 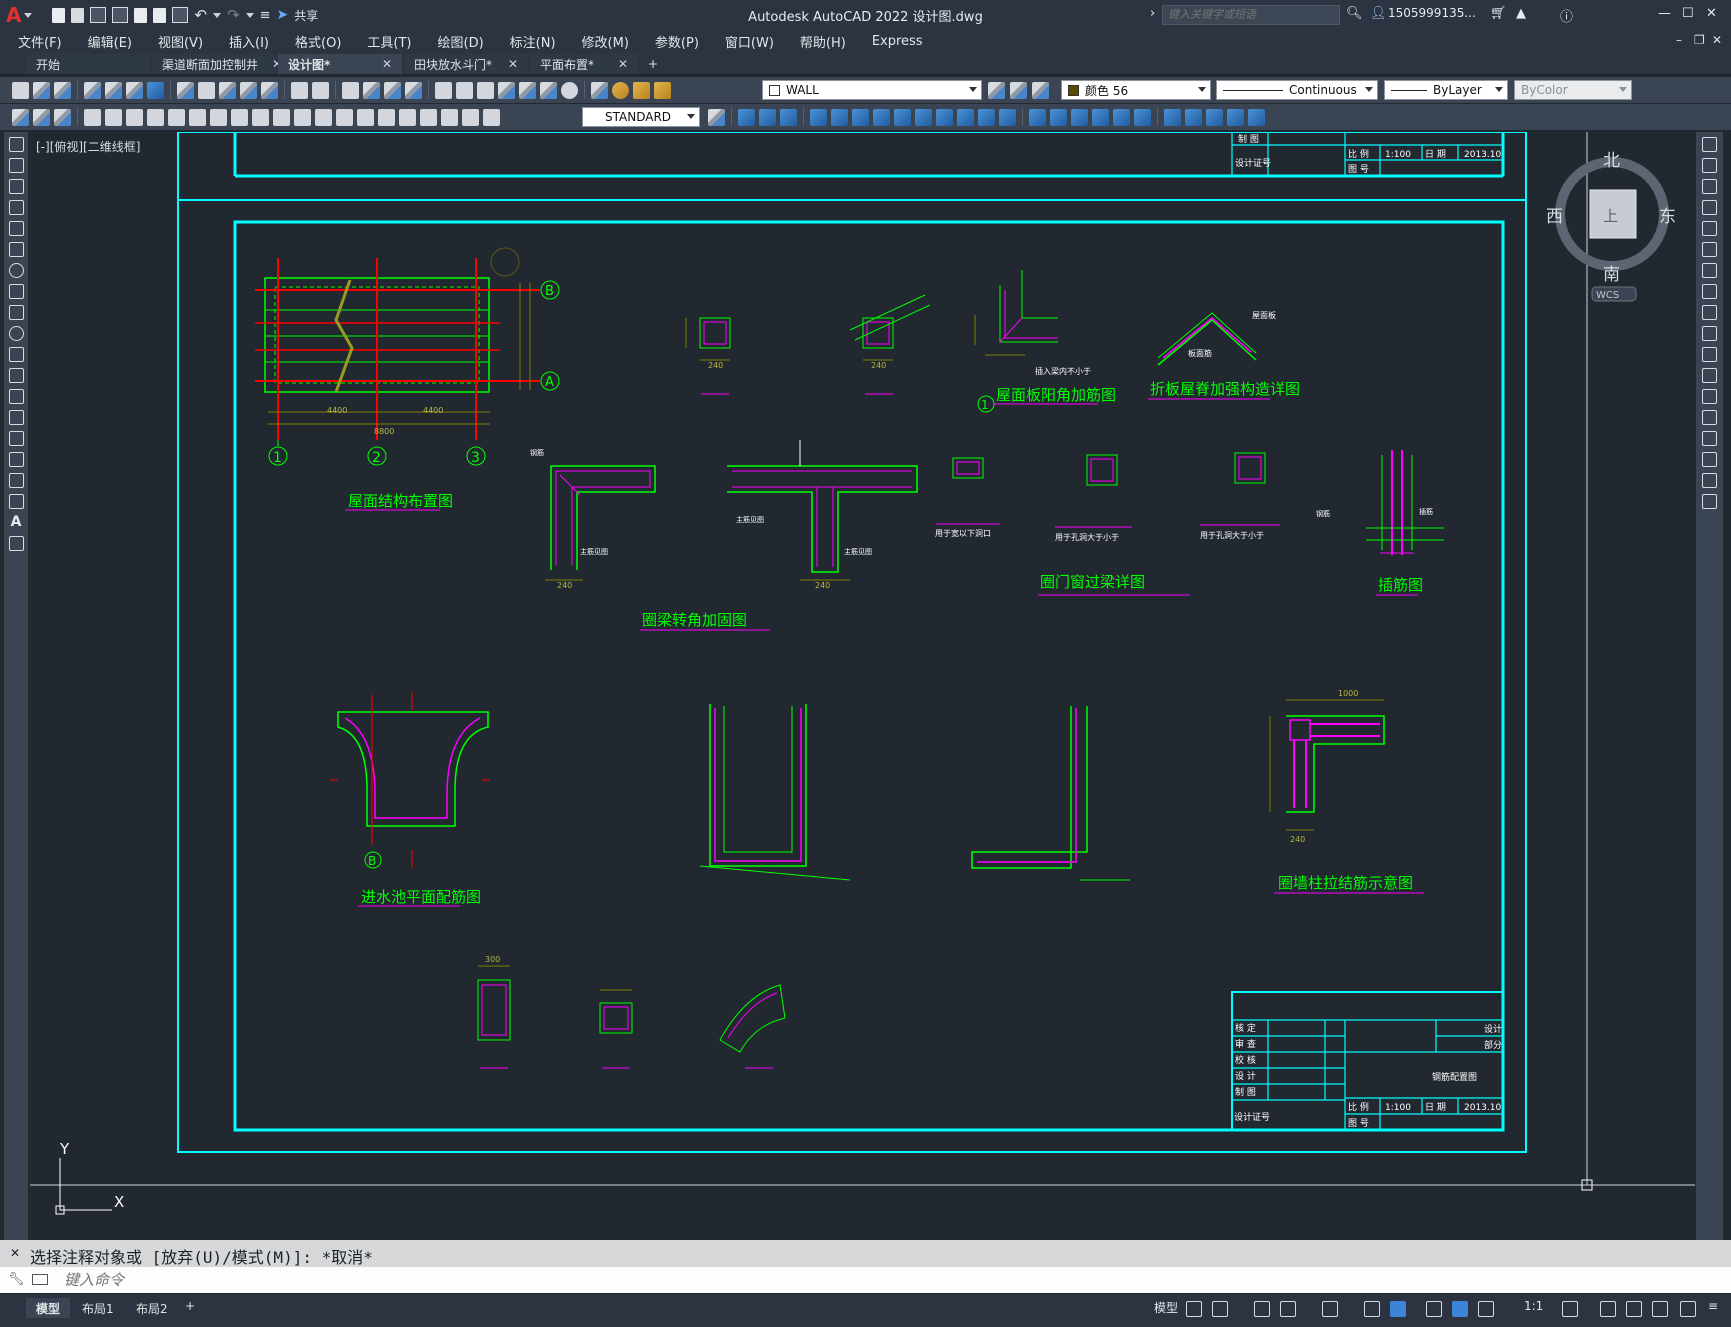 What do you see at coordinates (152, 1308) in the screenshot?
I see `tab-layout2: 布局2` at bounding box center [152, 1308].